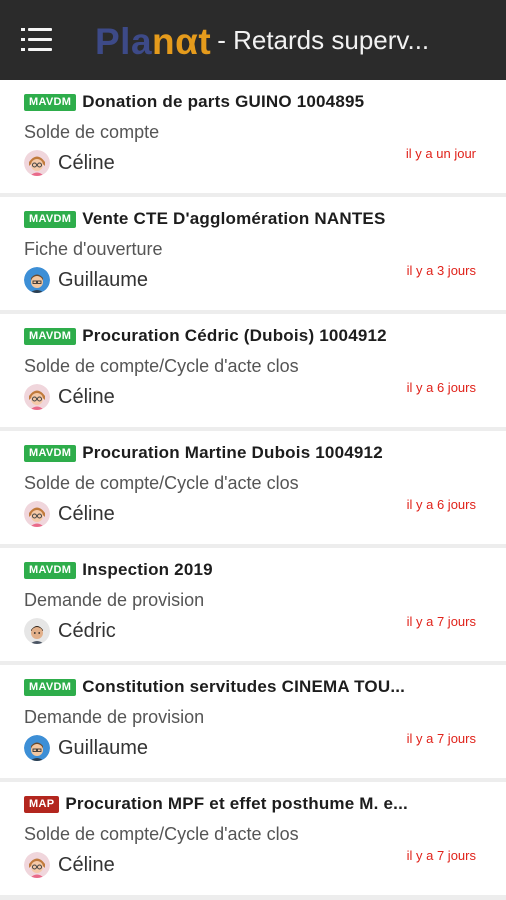  Describe the element at coordinates (440, 153) in the screenshot. I see `time-ago: il y a un jour` at that location.